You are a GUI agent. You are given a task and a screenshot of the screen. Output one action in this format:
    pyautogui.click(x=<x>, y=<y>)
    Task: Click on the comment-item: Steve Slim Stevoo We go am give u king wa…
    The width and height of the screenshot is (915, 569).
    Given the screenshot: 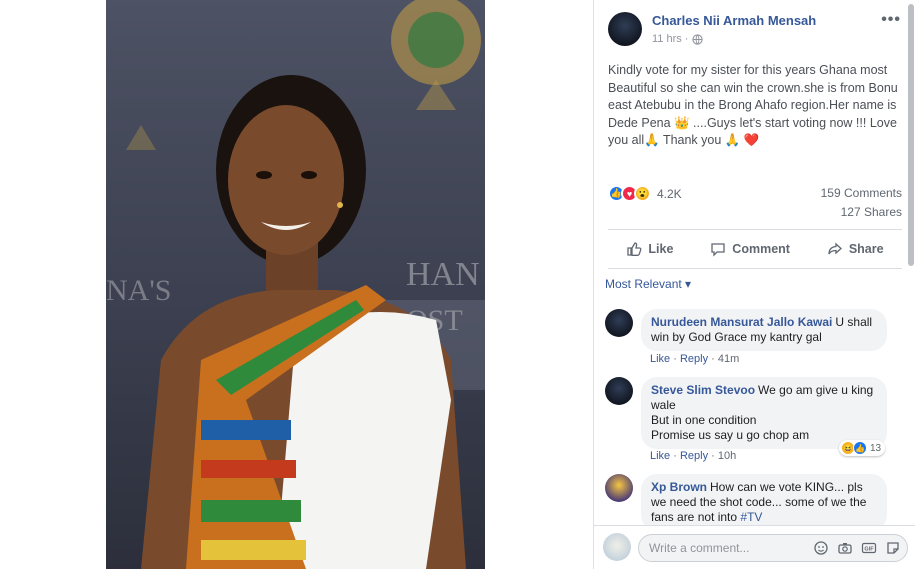 What is the action you would take?
    pyautogui.click(x=755, y=422)
    